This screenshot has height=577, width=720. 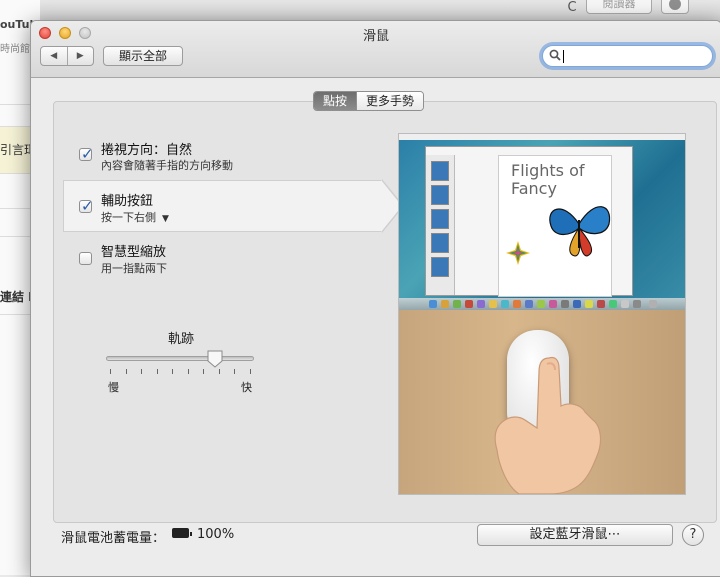 I want to click on forward-button: ▶, so click(x=81, y=56).